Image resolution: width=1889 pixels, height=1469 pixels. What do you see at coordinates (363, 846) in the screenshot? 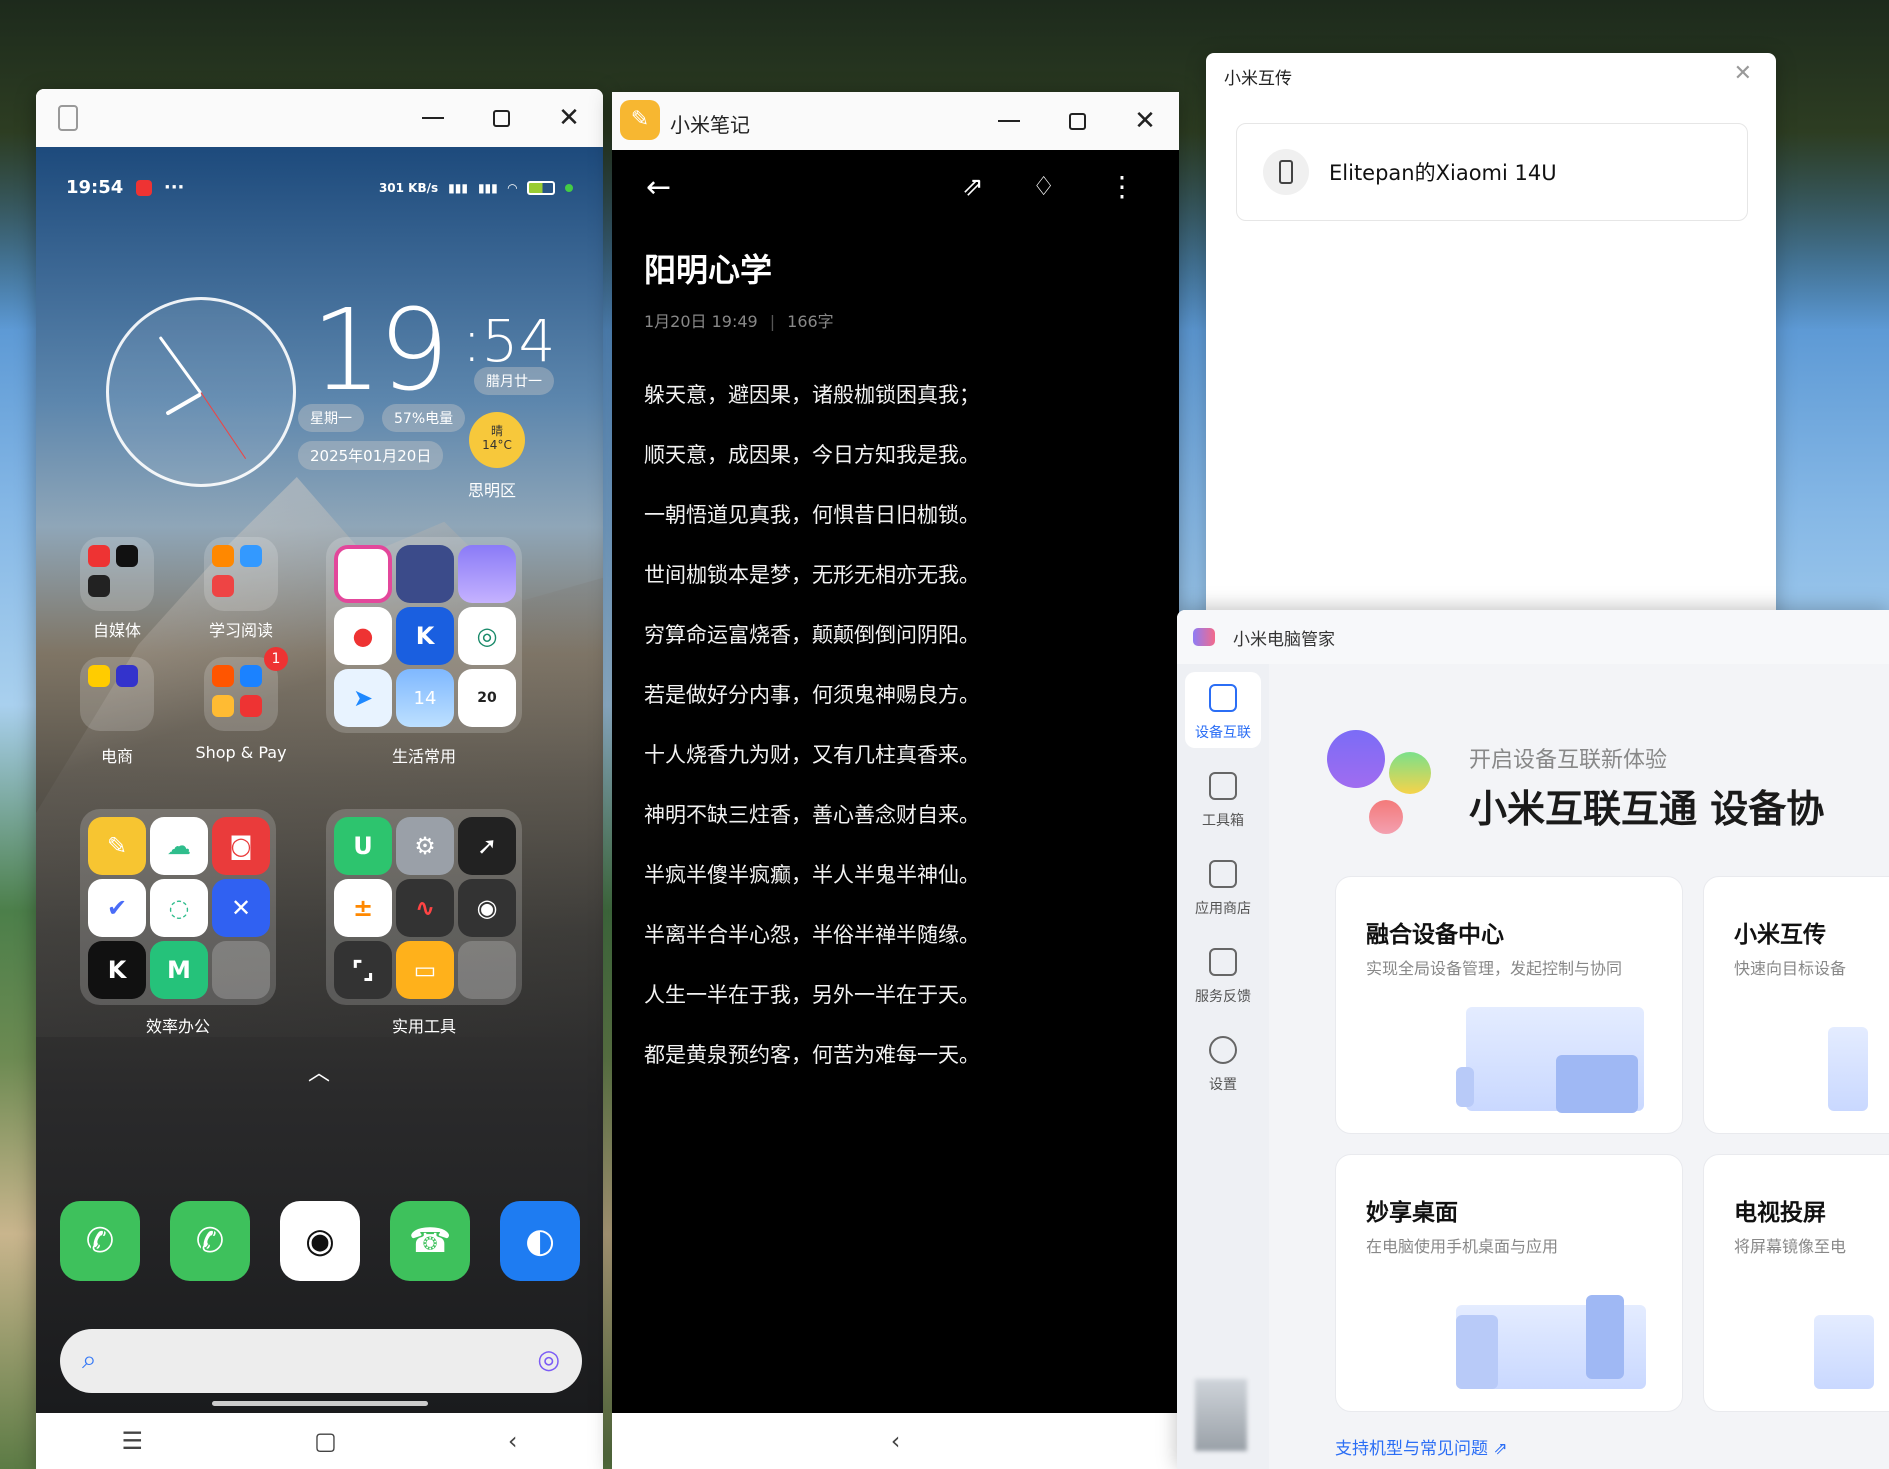
I see `mihome-app-icon: U` at bounding box center [363, 846].